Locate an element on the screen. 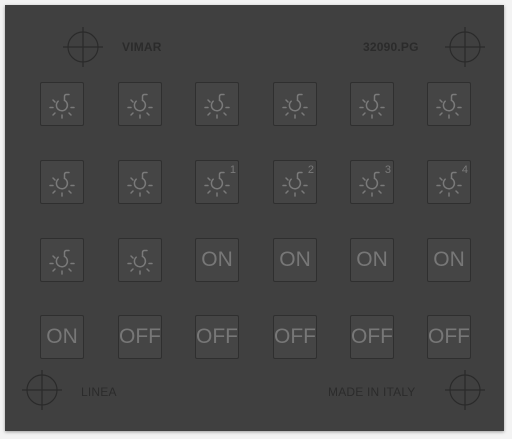 The image size is (512, 439). key-lamp-button: 4 is located at coordinates (449, 182).